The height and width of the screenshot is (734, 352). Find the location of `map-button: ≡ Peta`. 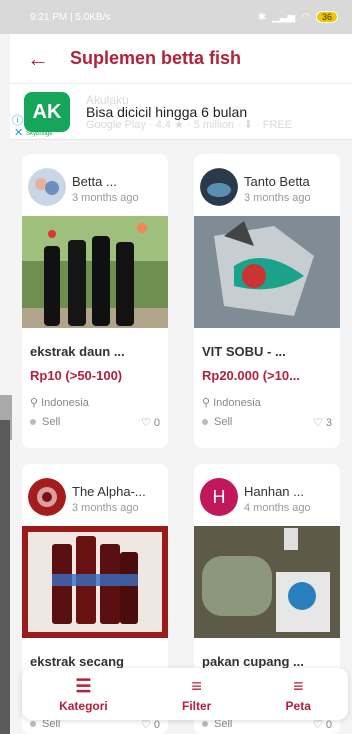

map-button: ≡ Peta is located at coordinates (298, 694).